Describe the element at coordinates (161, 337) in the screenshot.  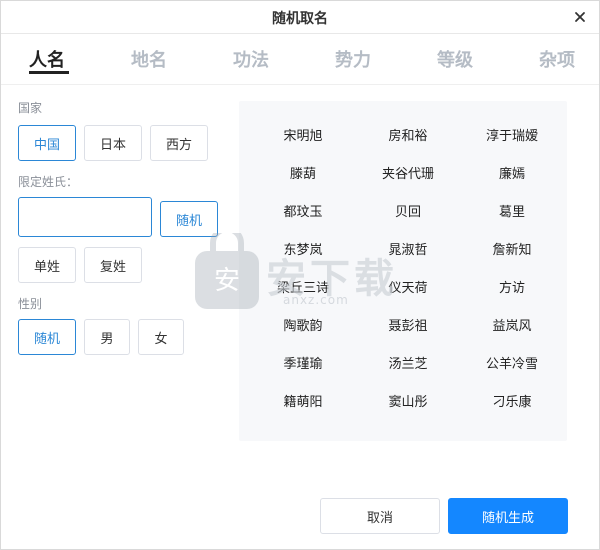
I see `gender-female-button: 女` at that location.